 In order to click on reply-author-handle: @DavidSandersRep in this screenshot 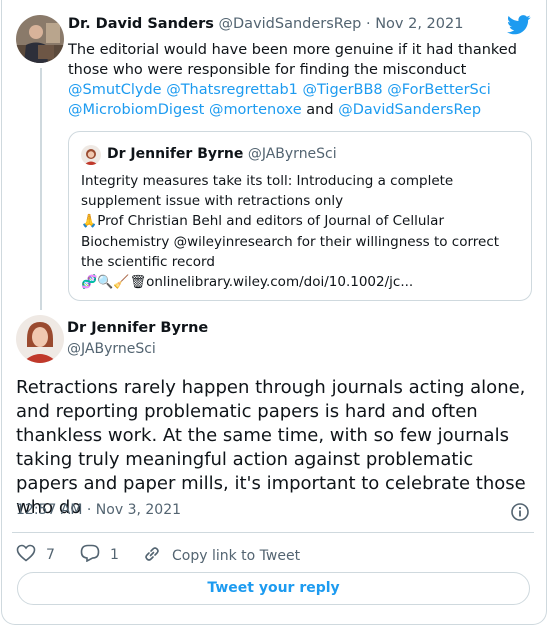, I will do `click(290, 24)`.